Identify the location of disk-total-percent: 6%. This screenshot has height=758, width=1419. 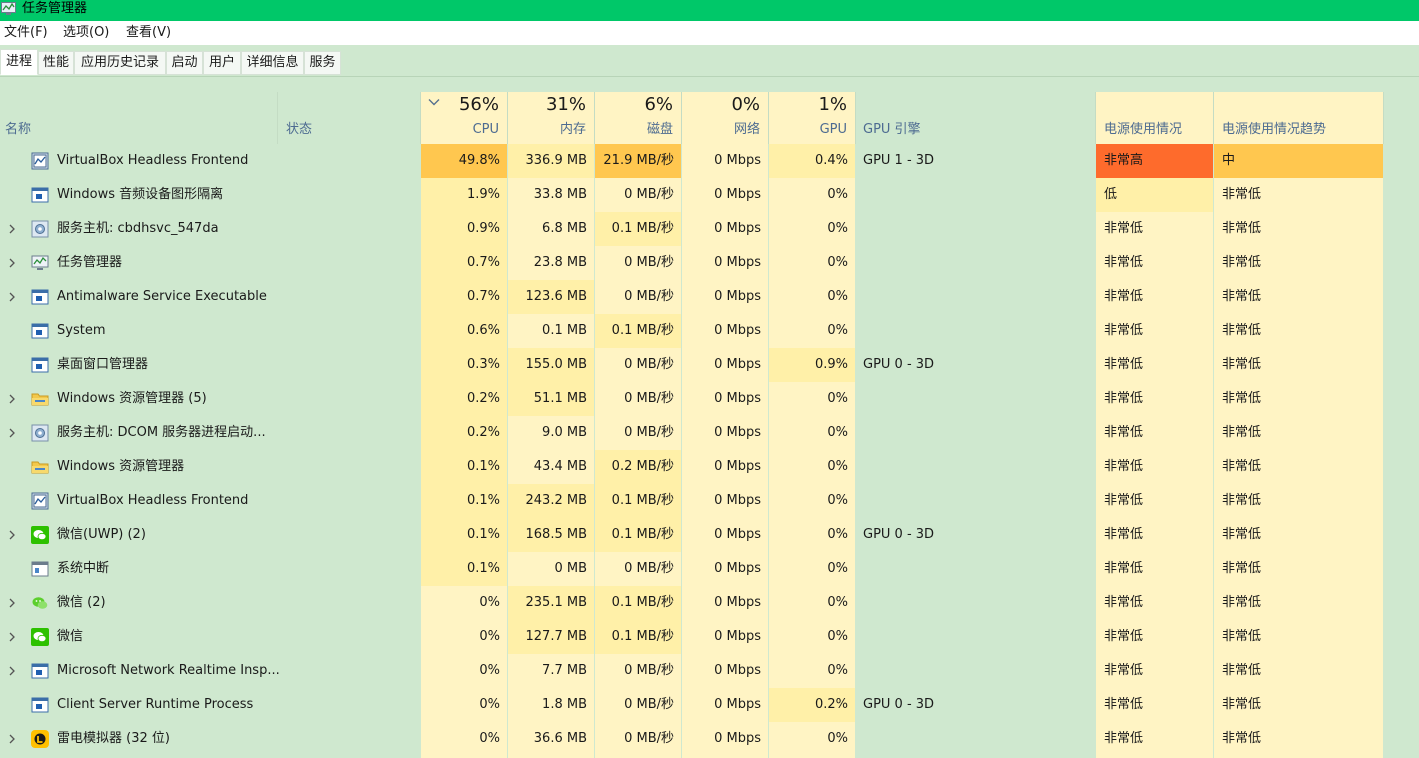
(634, 105).